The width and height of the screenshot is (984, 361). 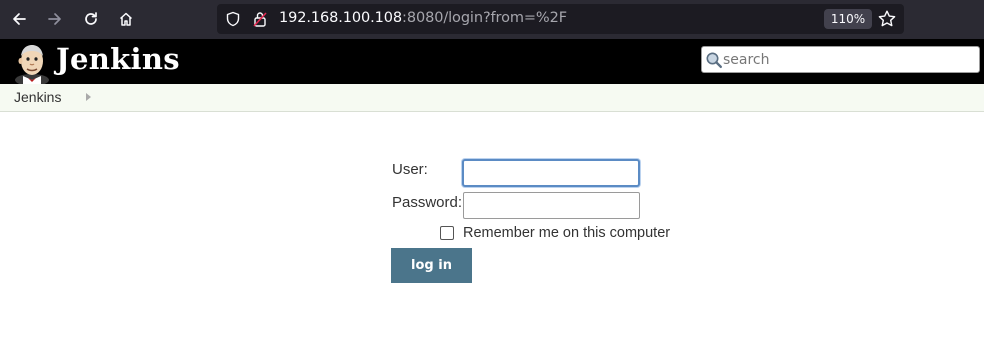 I want to click on reload-button, so click(x=91, y=19).